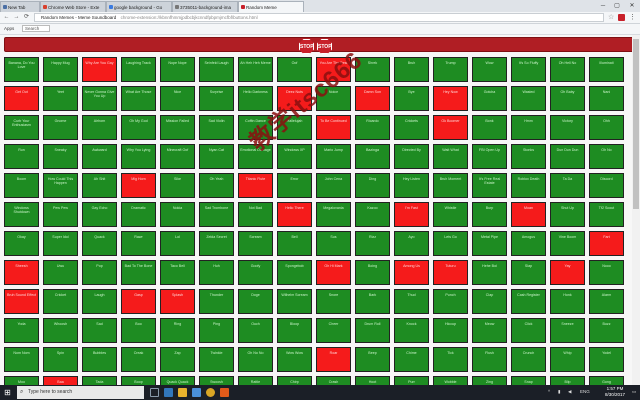 This screenshot has height=400, width=640. What do you see at coordinates (489, 272) in the screenshot?
I see `sound-button: Hehe Boi` at bounding box center [489, 272].